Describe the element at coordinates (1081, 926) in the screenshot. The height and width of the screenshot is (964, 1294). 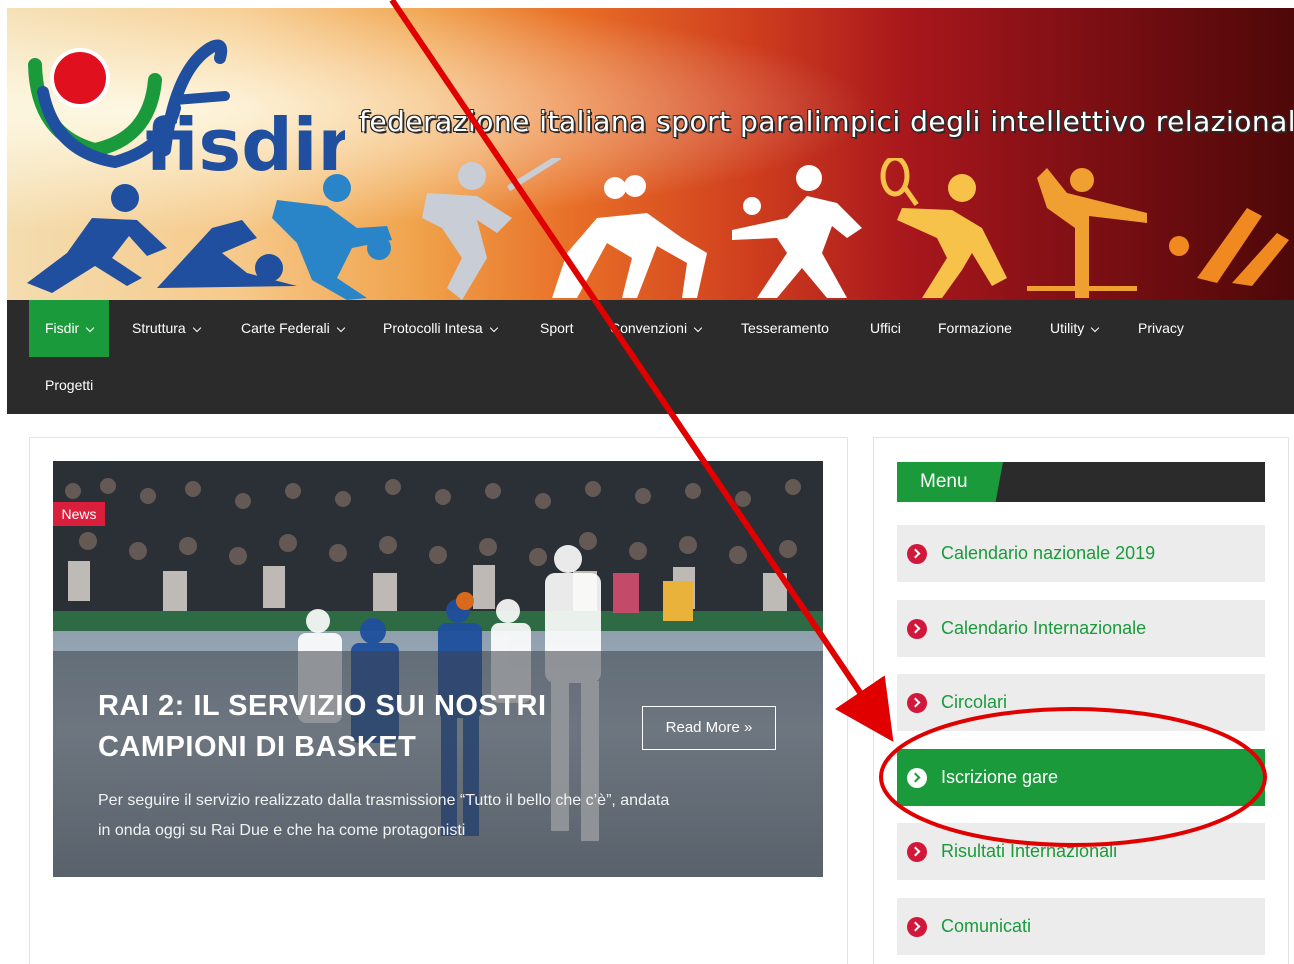
I see `sidebar-item-comunicati: Comunicati` at that location.